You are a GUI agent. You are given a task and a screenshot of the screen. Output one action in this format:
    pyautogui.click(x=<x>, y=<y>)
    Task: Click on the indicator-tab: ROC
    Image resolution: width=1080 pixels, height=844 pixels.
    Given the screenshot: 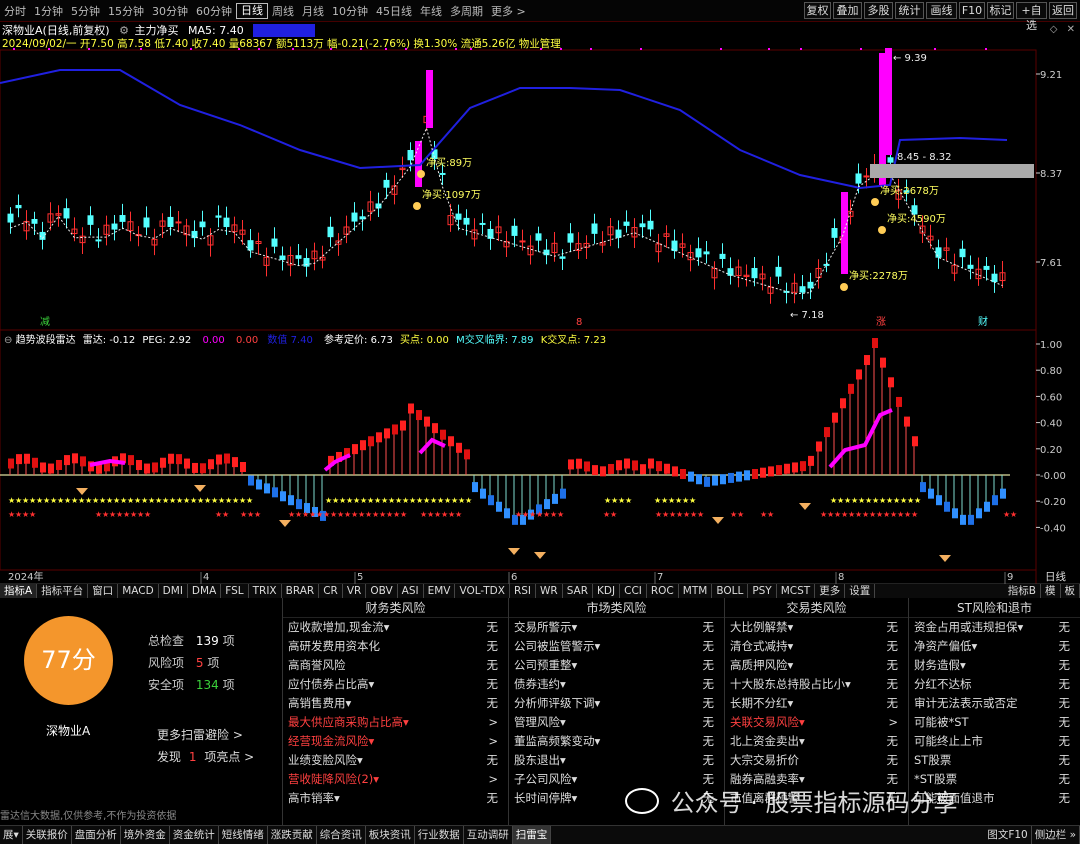 What is the action you would take?
    pyautogui.click(x=663, y=591)
    